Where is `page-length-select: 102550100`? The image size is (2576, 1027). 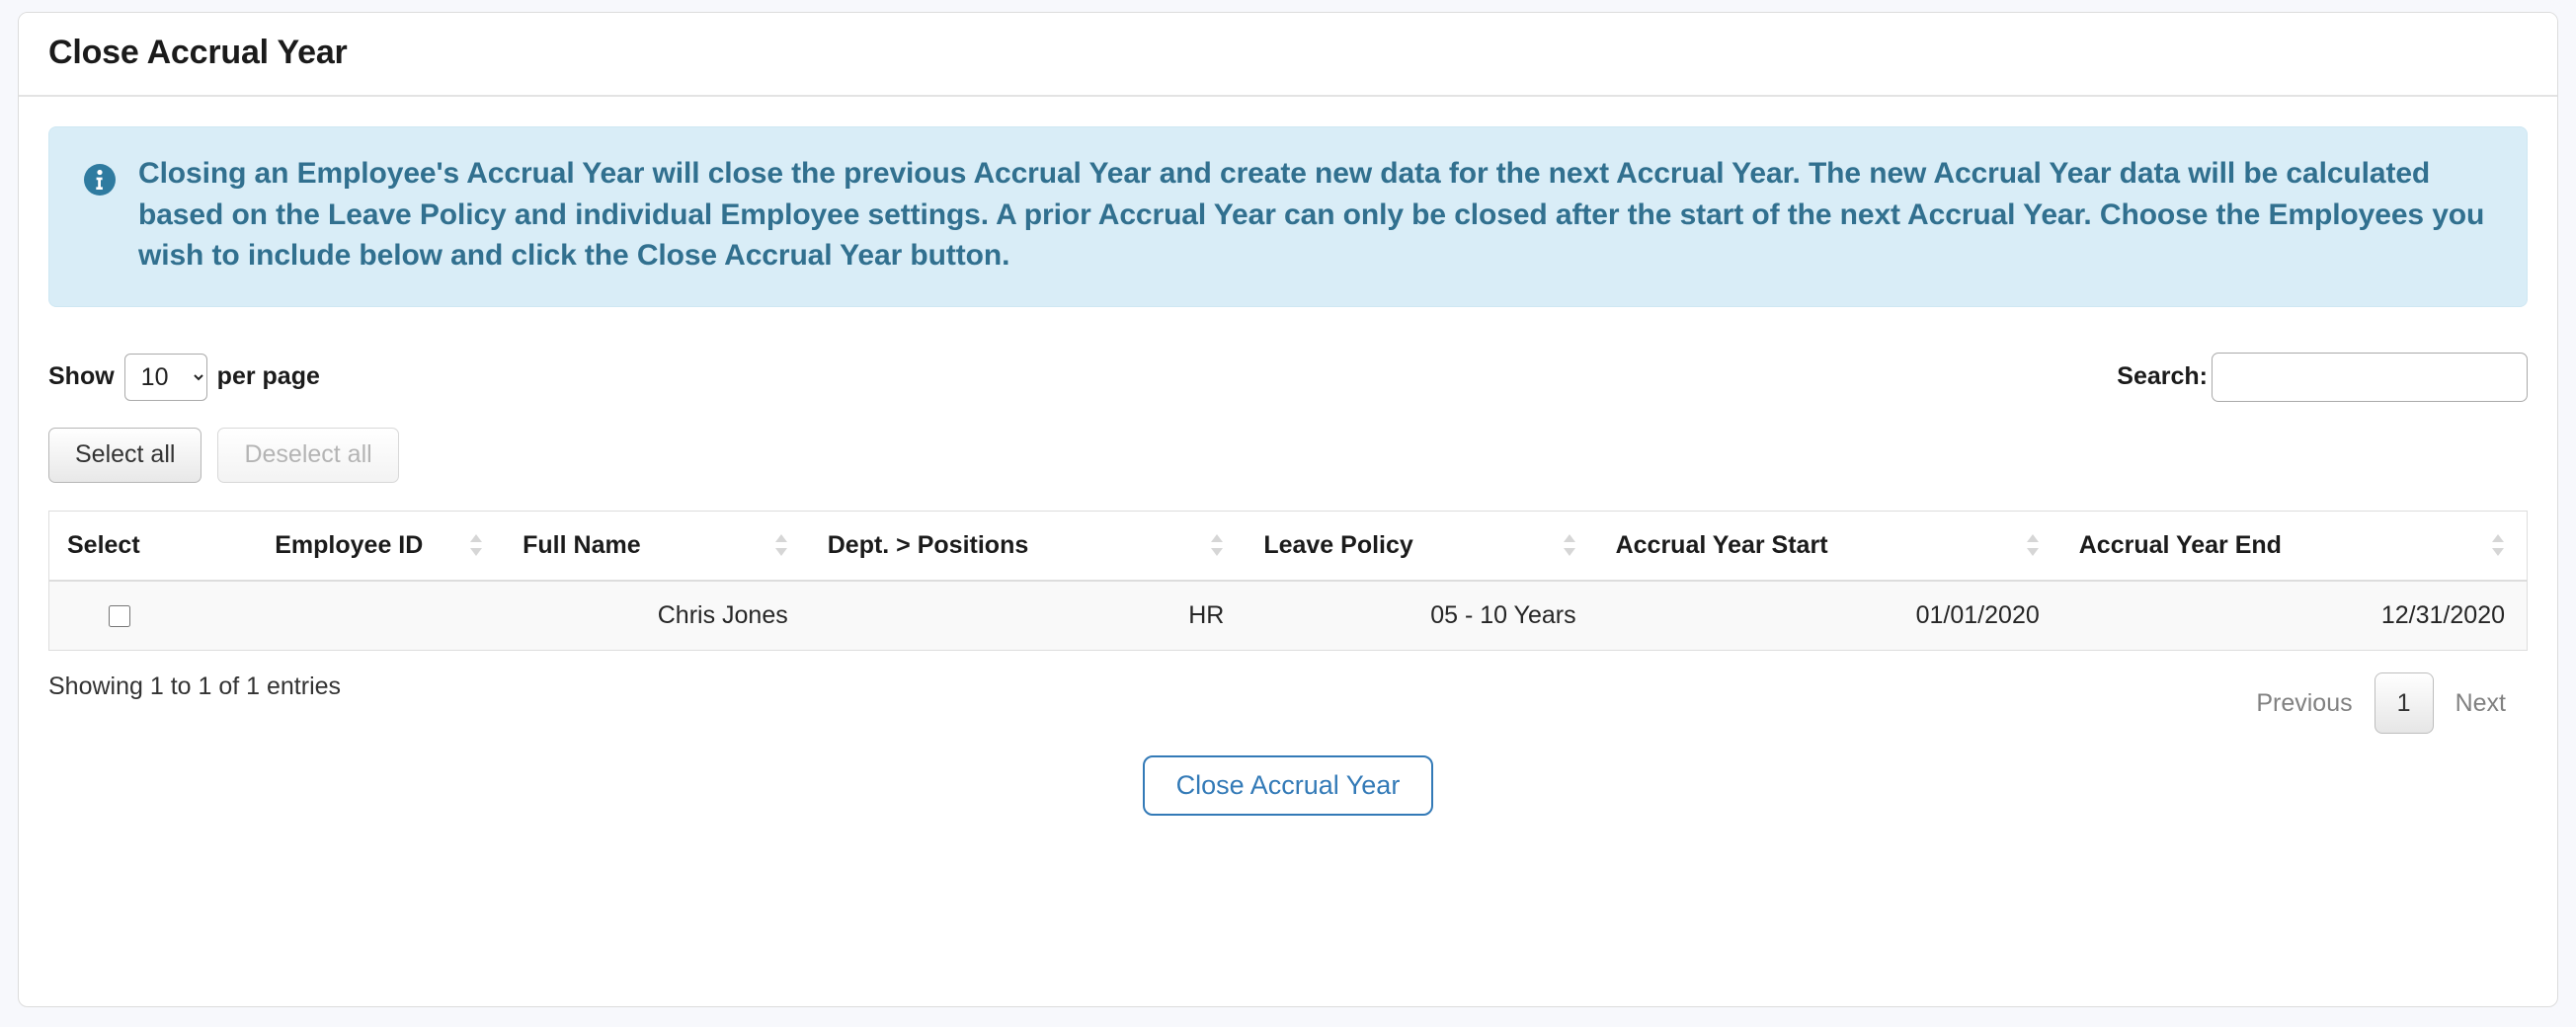
page-length-select: 102550100 is located at coordinates (165, 377).